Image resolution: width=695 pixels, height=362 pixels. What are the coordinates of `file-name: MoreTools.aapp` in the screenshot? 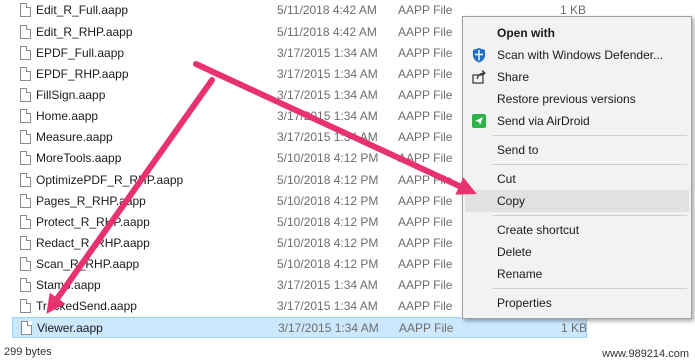 It's located at (79, 158).